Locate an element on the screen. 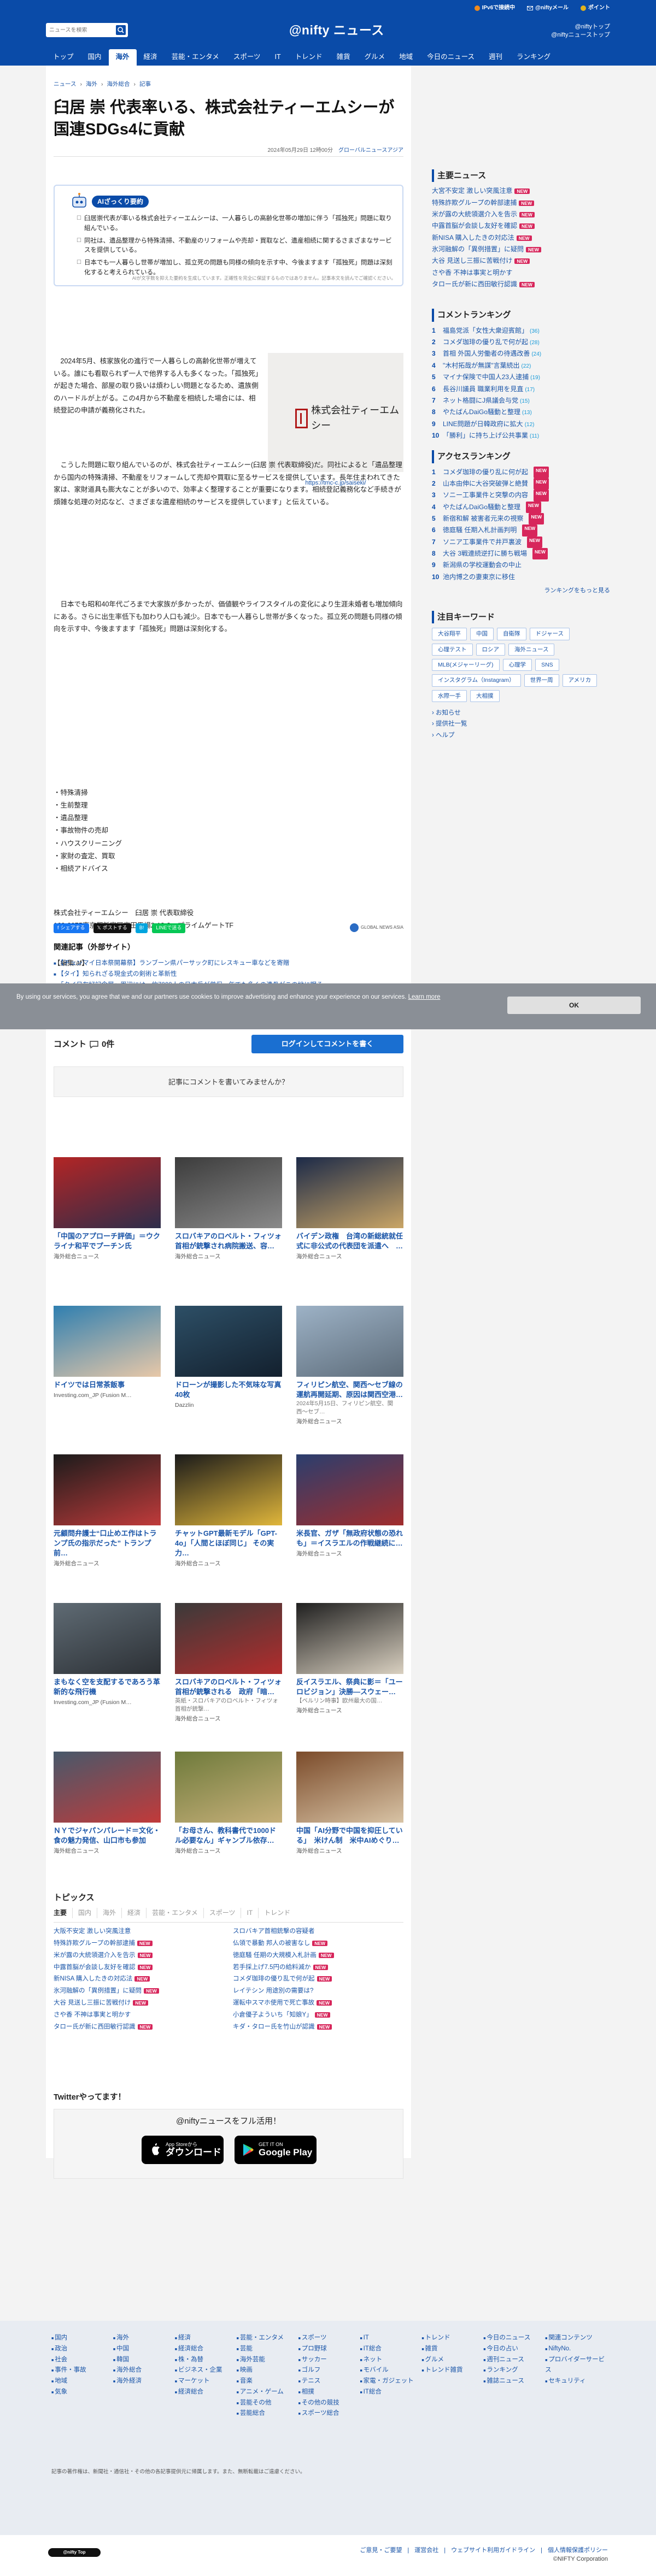 This screenshot has height=2576, width=656. nifty-news-top-link: @niftyニューストップ is located at coordinates (580, 35).